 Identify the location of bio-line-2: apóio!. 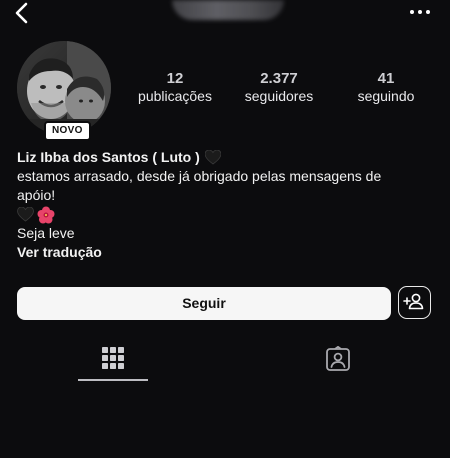
(36, 195).